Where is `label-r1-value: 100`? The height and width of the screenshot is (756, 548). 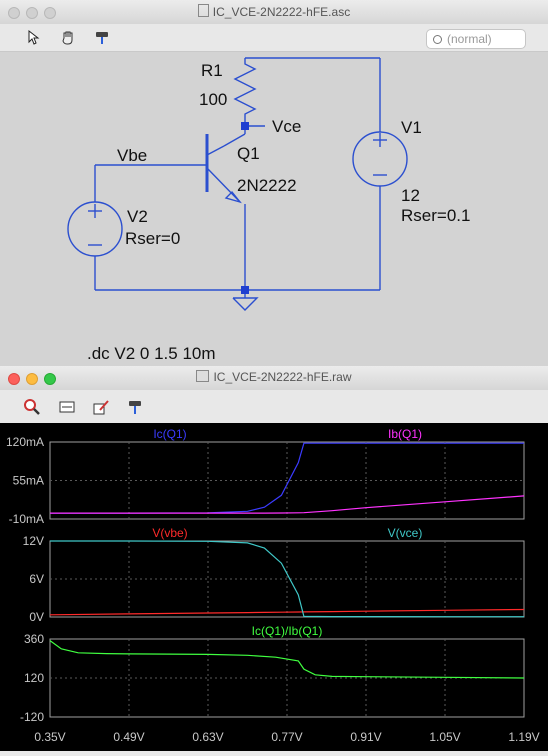 label-r1-value: 100 is located at coordinates (213, 99).